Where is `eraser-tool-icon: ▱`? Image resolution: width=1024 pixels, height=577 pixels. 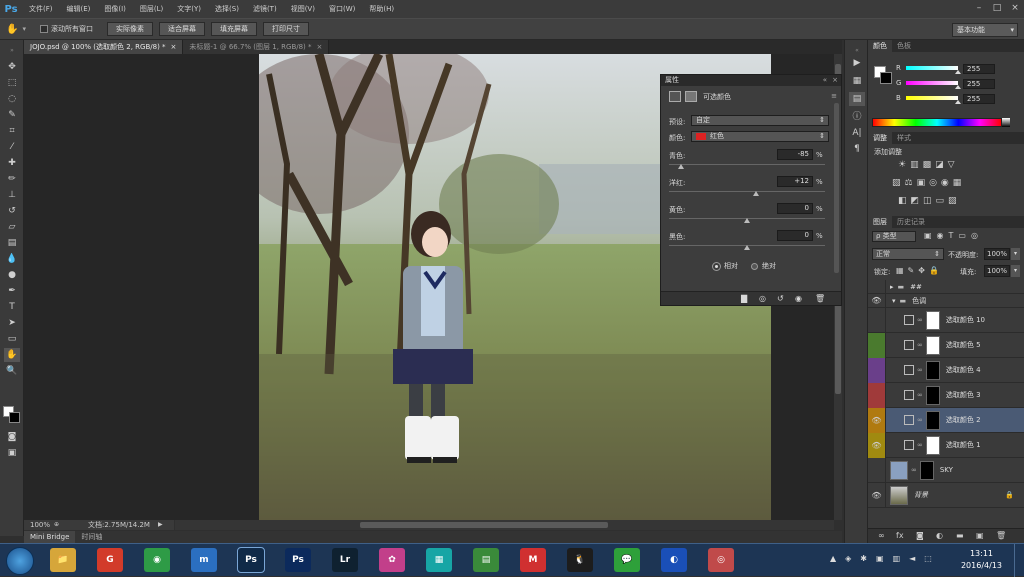
eraser-tool-icon: ▱ is located at coordinates (12, 227).